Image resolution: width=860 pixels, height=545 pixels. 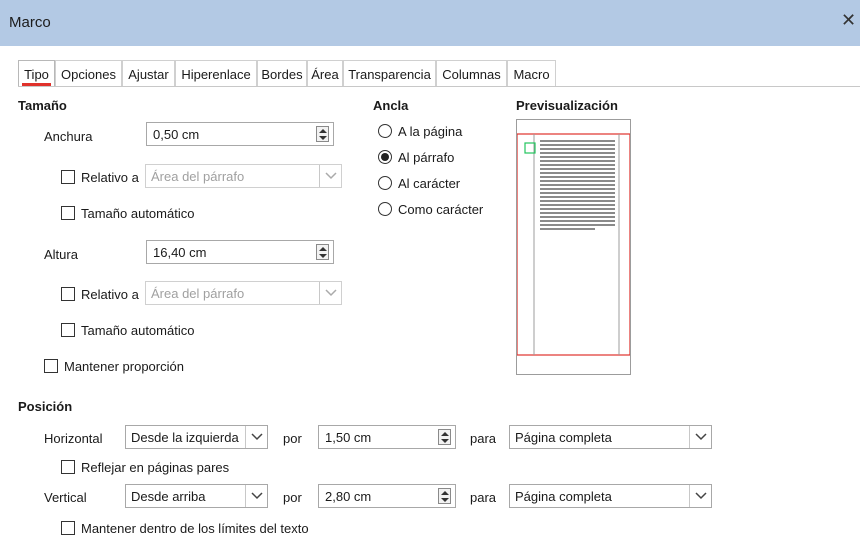 What do you see at coordinates (387, 437) in the screenshot?
I see `horizontal-by-spinbox: 1,50 cm` at bounding box center [387, 437].